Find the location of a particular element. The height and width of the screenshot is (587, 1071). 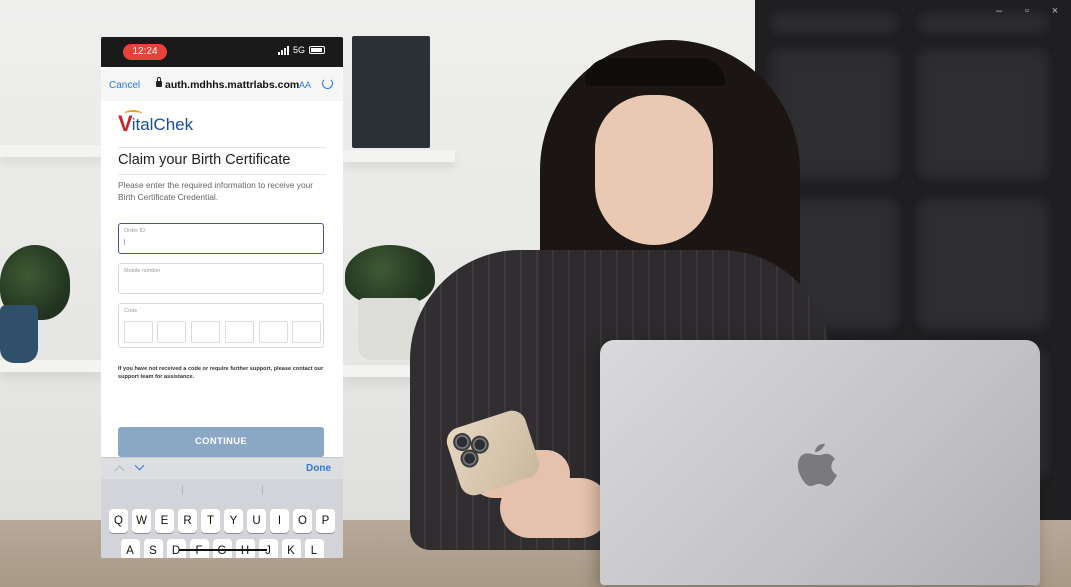

continue-button: CONTINUE is located at coordinates (221, 442).